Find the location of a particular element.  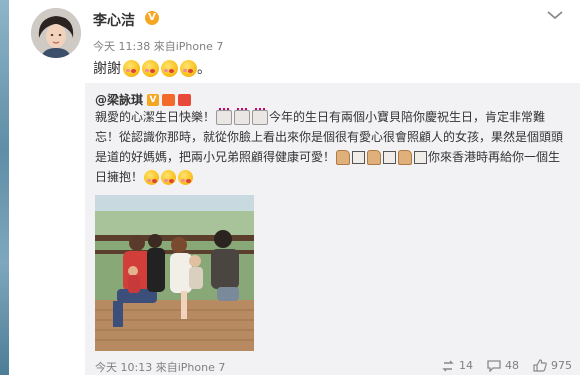

repost-meta: 今天 10:13 來自iPhone 7 is located at coordinates (160, 367).